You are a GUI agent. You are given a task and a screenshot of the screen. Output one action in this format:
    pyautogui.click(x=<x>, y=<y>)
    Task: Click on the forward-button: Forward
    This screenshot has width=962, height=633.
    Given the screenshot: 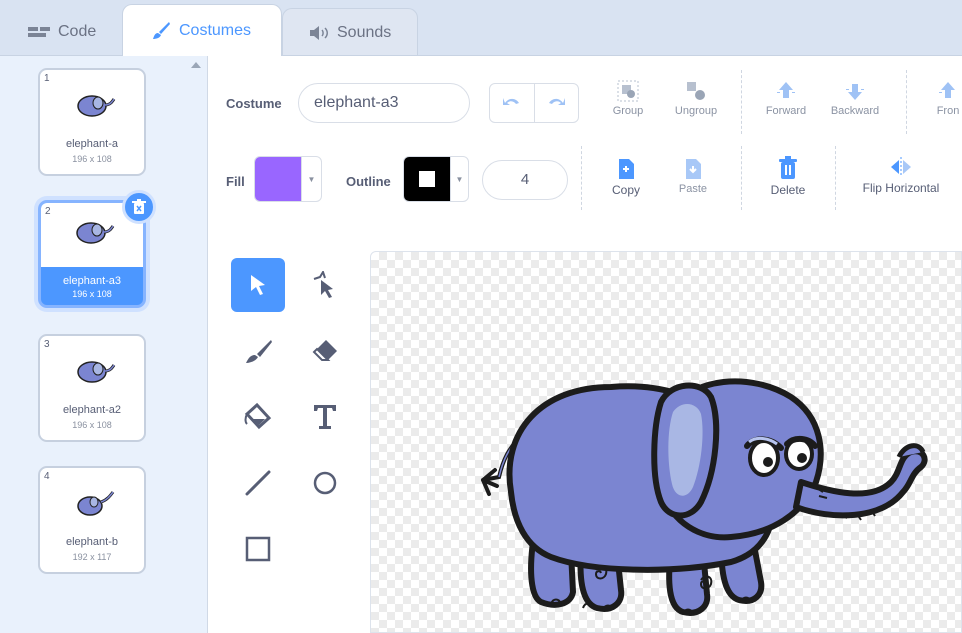 What is the action you would take?
    pyautogui.click(x=786, y=98)
    